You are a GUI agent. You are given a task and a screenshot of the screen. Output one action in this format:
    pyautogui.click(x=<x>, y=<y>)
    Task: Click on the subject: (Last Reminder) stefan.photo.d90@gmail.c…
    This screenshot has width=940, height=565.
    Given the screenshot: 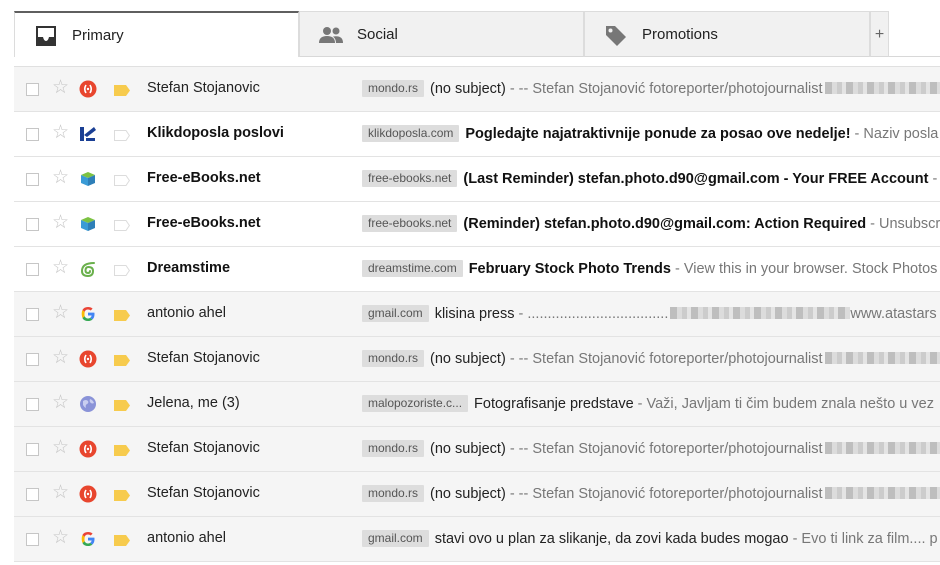 What is the action you would take?
    pyautogui.click(x=696, y=179)
    